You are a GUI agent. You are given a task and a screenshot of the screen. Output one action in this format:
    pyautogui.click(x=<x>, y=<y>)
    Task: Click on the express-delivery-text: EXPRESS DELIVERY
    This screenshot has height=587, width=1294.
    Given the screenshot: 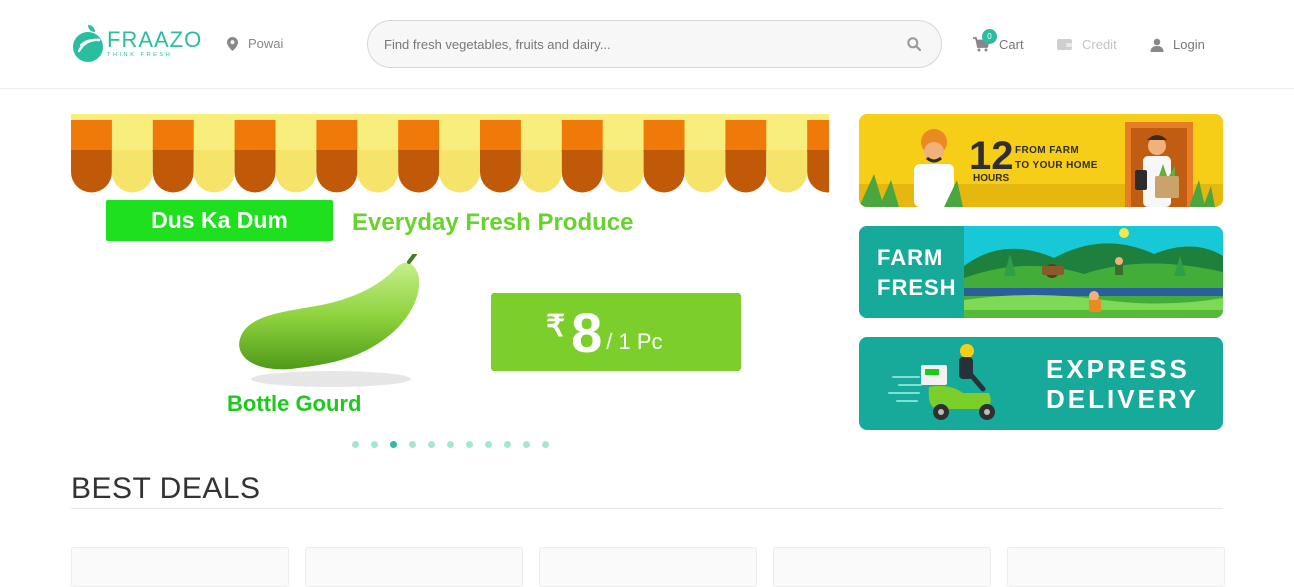 What is the action you would take?
    pyautogui.click(x=1122, y=384)
    